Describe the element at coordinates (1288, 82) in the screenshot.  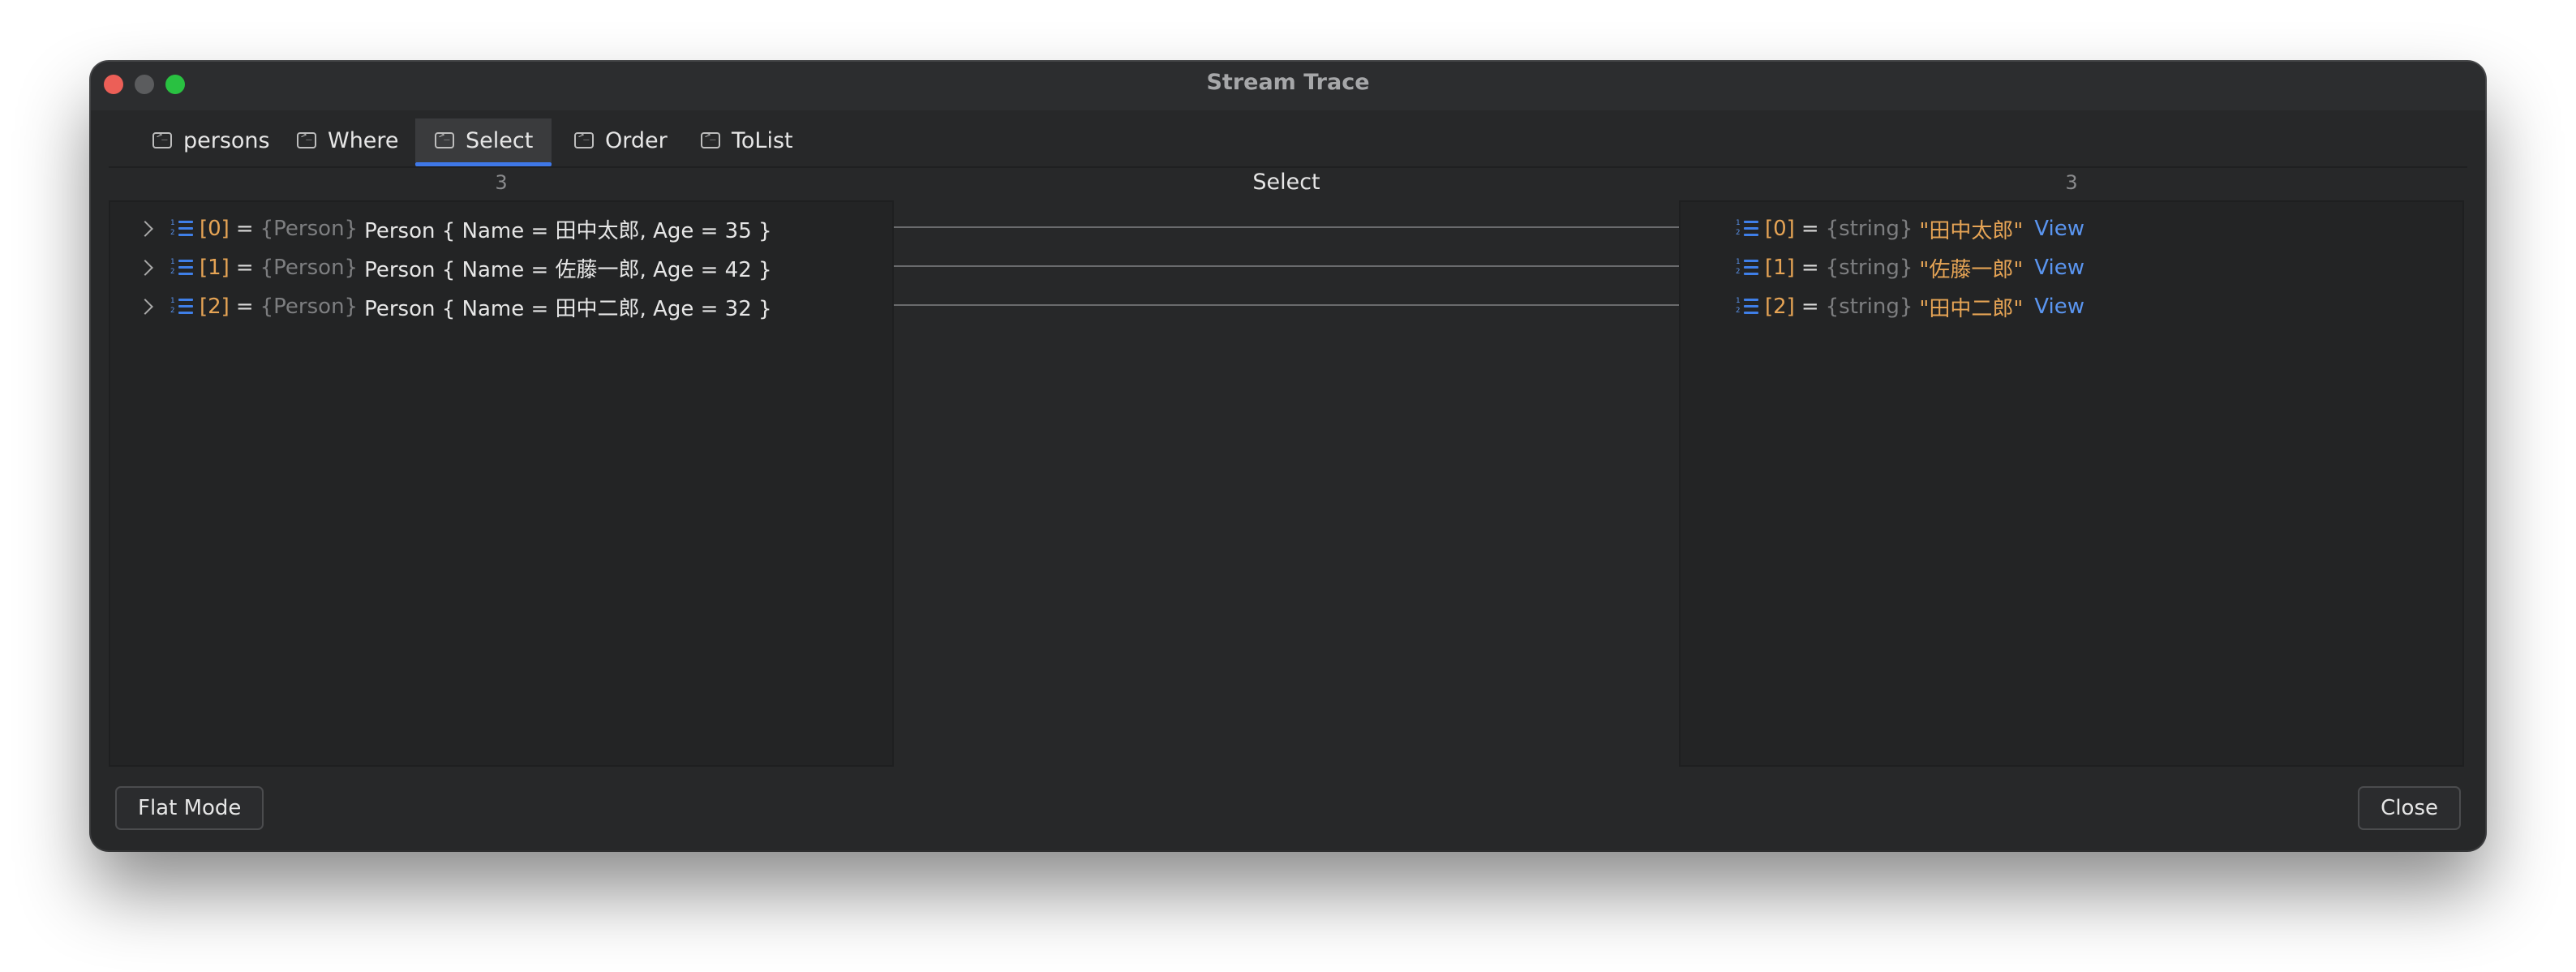
I see `window-title: Stream Trace` at that location.